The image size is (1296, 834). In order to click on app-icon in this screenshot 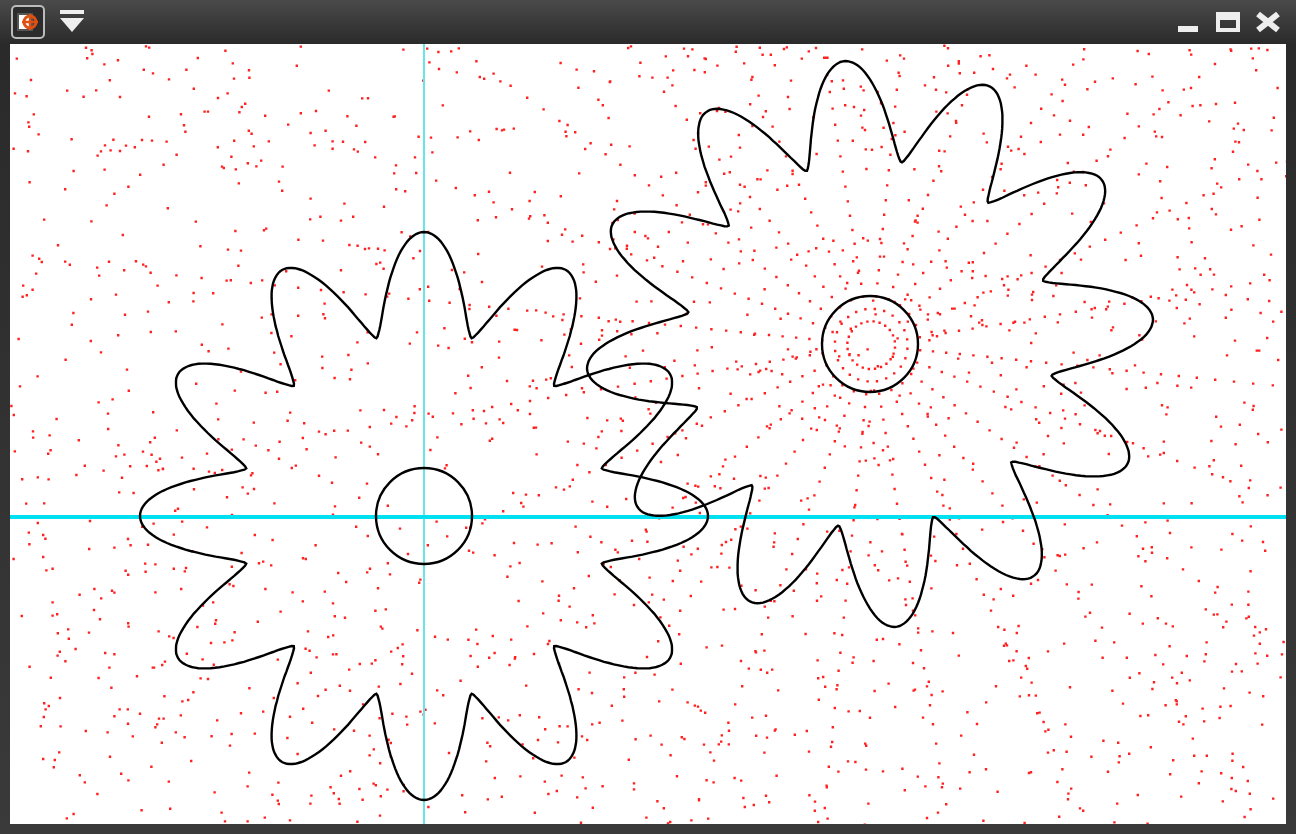, I will do `click(28, 22)`.